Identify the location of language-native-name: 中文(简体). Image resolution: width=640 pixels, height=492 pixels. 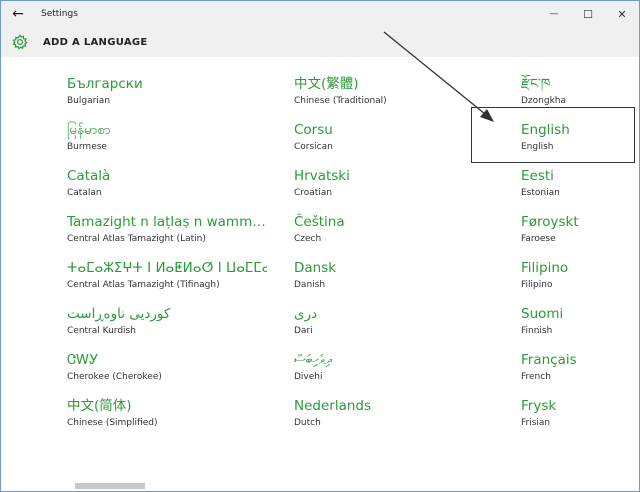
(99, 406).